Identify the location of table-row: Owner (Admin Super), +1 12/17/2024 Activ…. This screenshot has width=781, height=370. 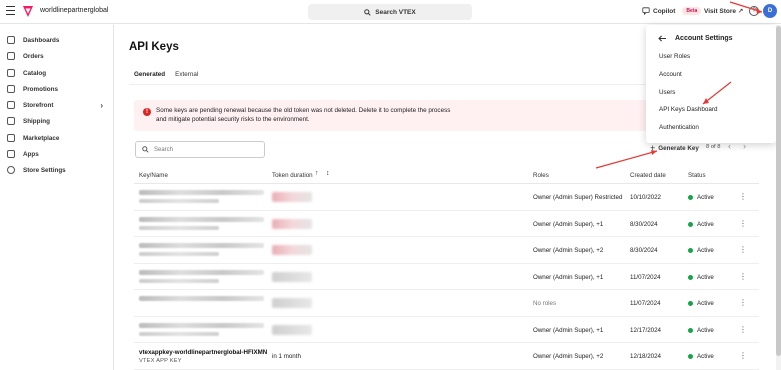
(446, 330).